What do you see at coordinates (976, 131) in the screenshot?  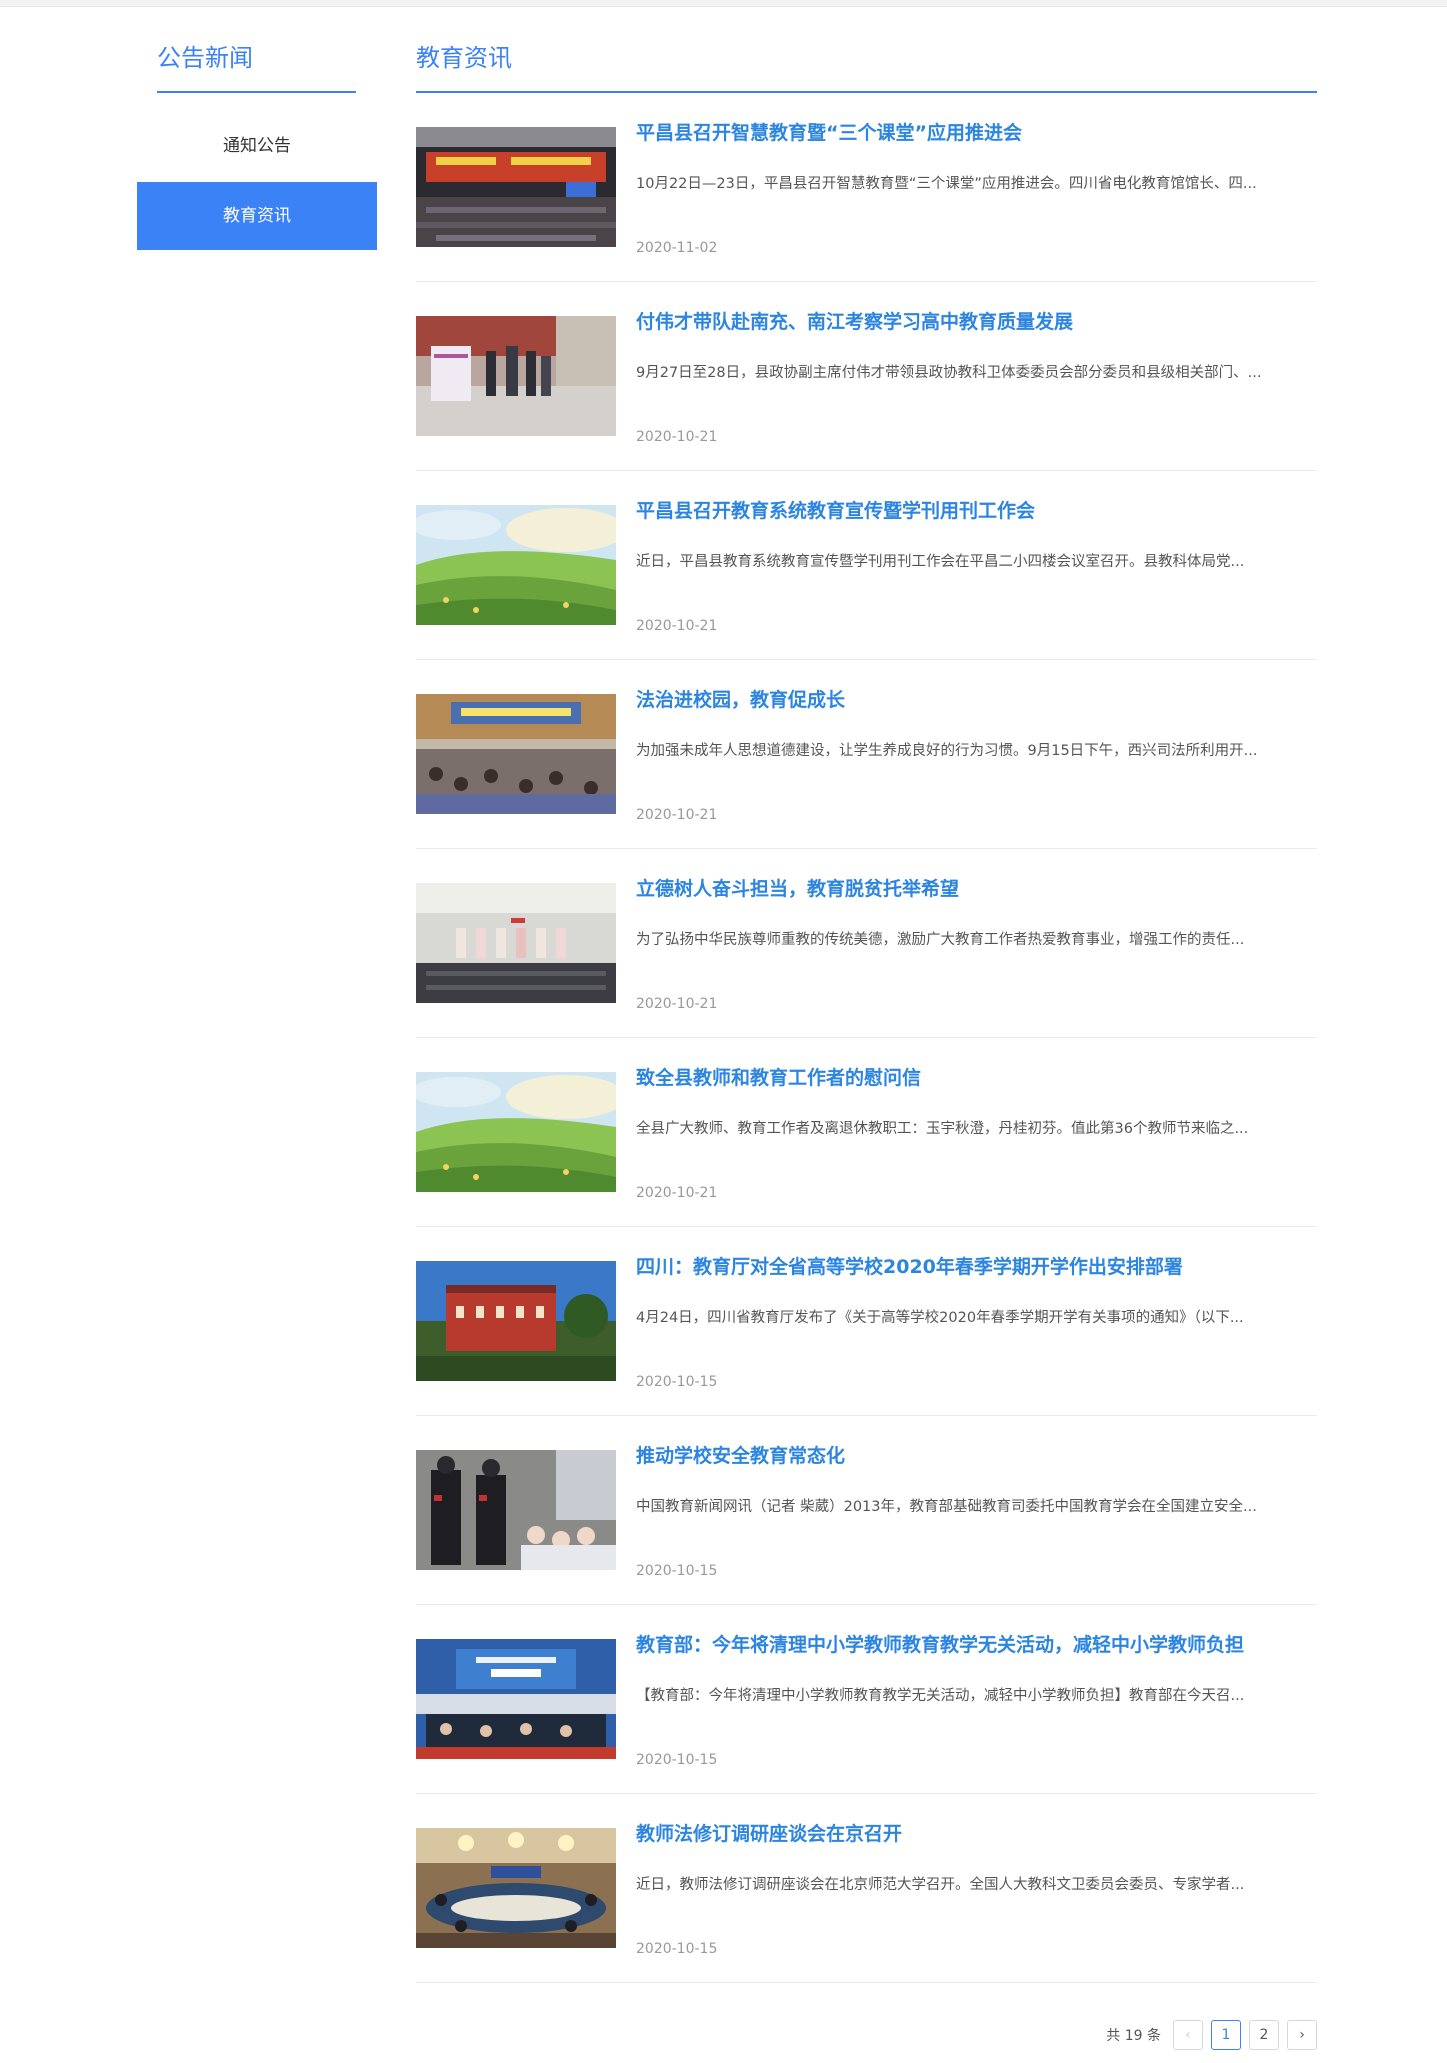 I see `article-title-link: 平昌县召开智慧教育暨“三个课堂”应用推进会` at bounding box center [976, 131].